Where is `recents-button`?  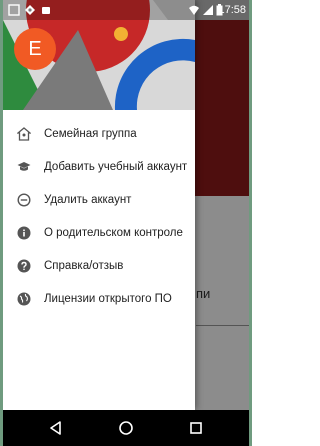
recents-button is located at coordinates (196, 428).